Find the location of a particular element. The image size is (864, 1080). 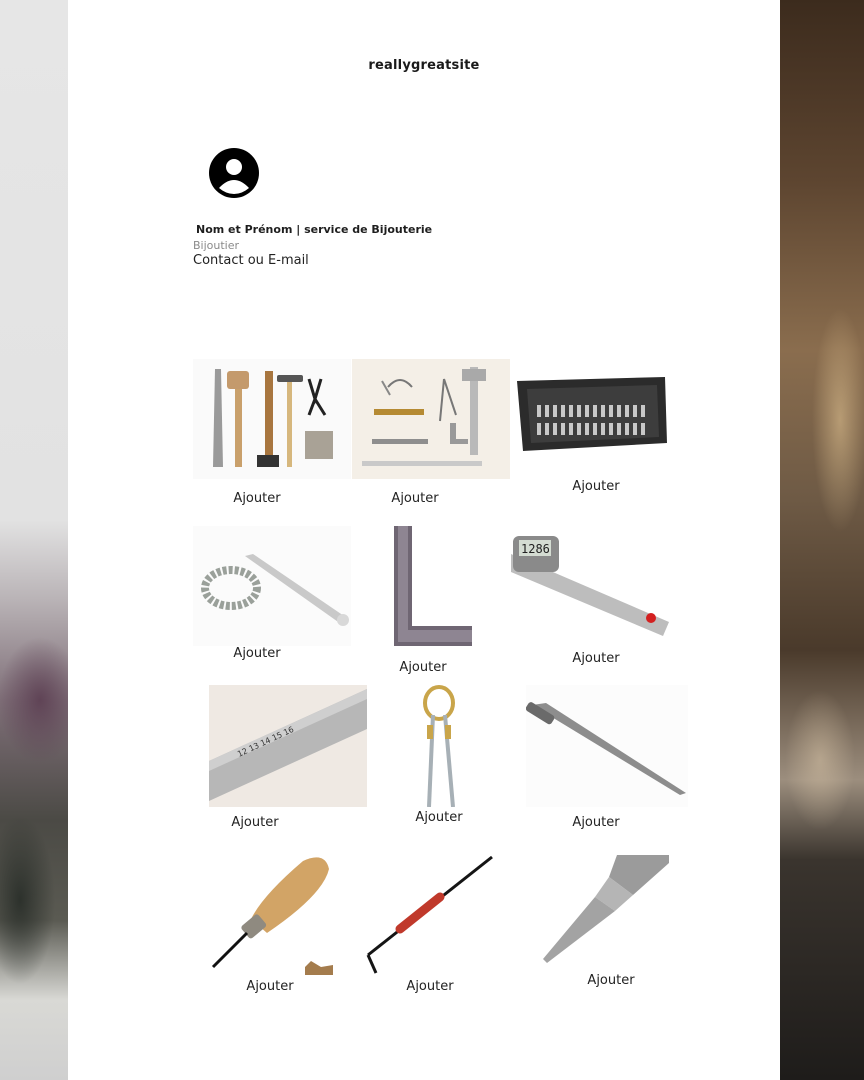

product-image-center-punch is located at coordinates (590, 915).